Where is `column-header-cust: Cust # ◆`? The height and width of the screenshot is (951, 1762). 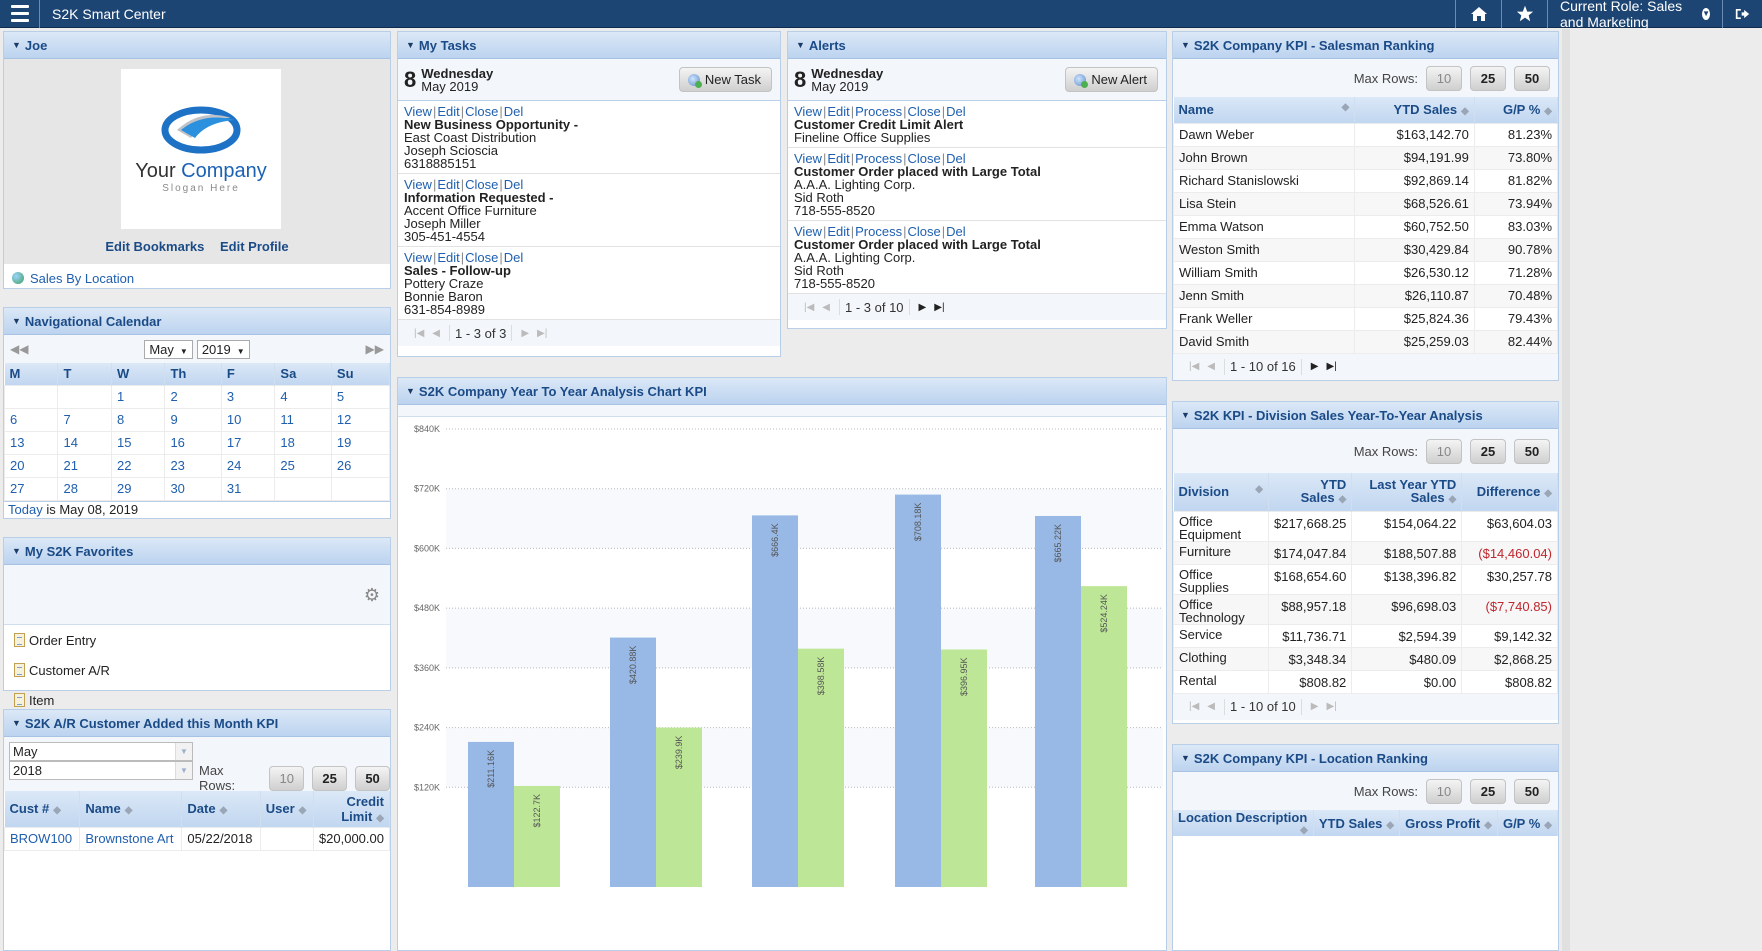 column-header-cust: Cust # ◆ is located at coordinates (42, 809).